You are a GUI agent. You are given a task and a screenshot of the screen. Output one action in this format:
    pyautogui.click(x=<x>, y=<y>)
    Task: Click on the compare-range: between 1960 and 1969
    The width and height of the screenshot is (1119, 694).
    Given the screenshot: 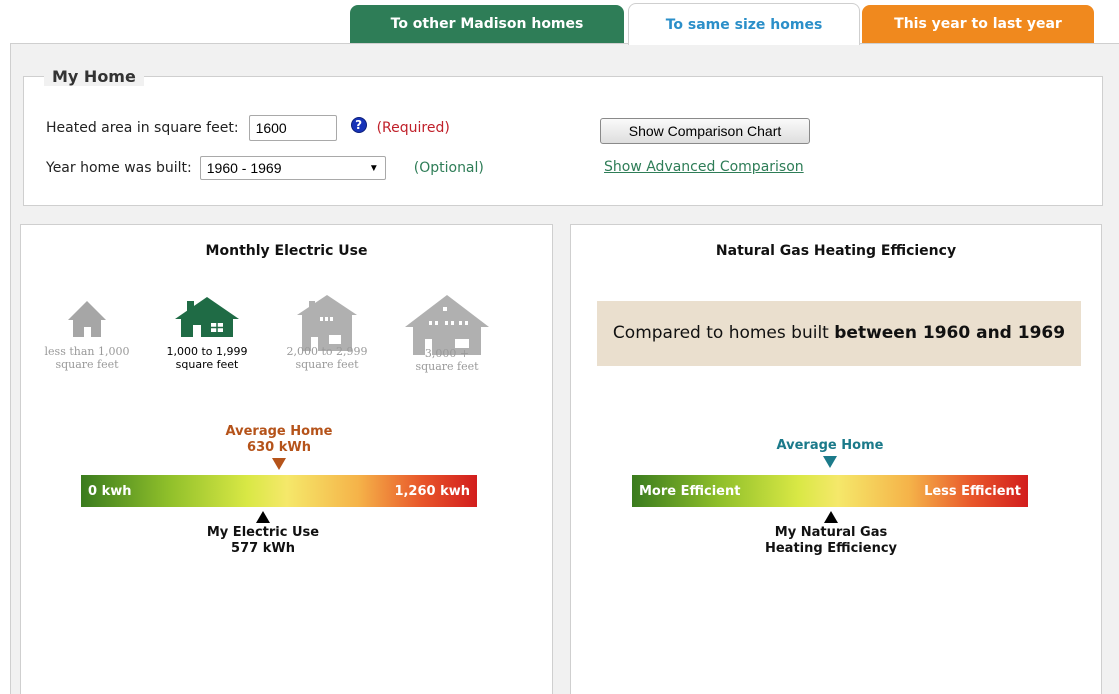 What is the action you would take?
    pyautogui.click(x=950, y=333)
    